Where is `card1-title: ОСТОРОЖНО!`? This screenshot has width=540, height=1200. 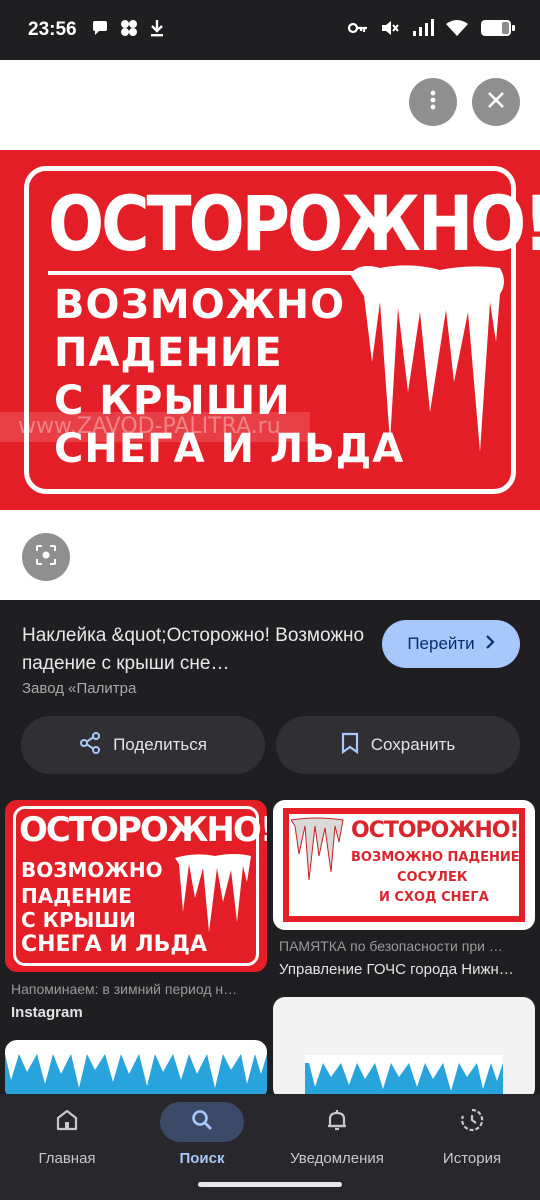 card1-title: ОСТОРОЖНО! is located at coordinates (143, 830).